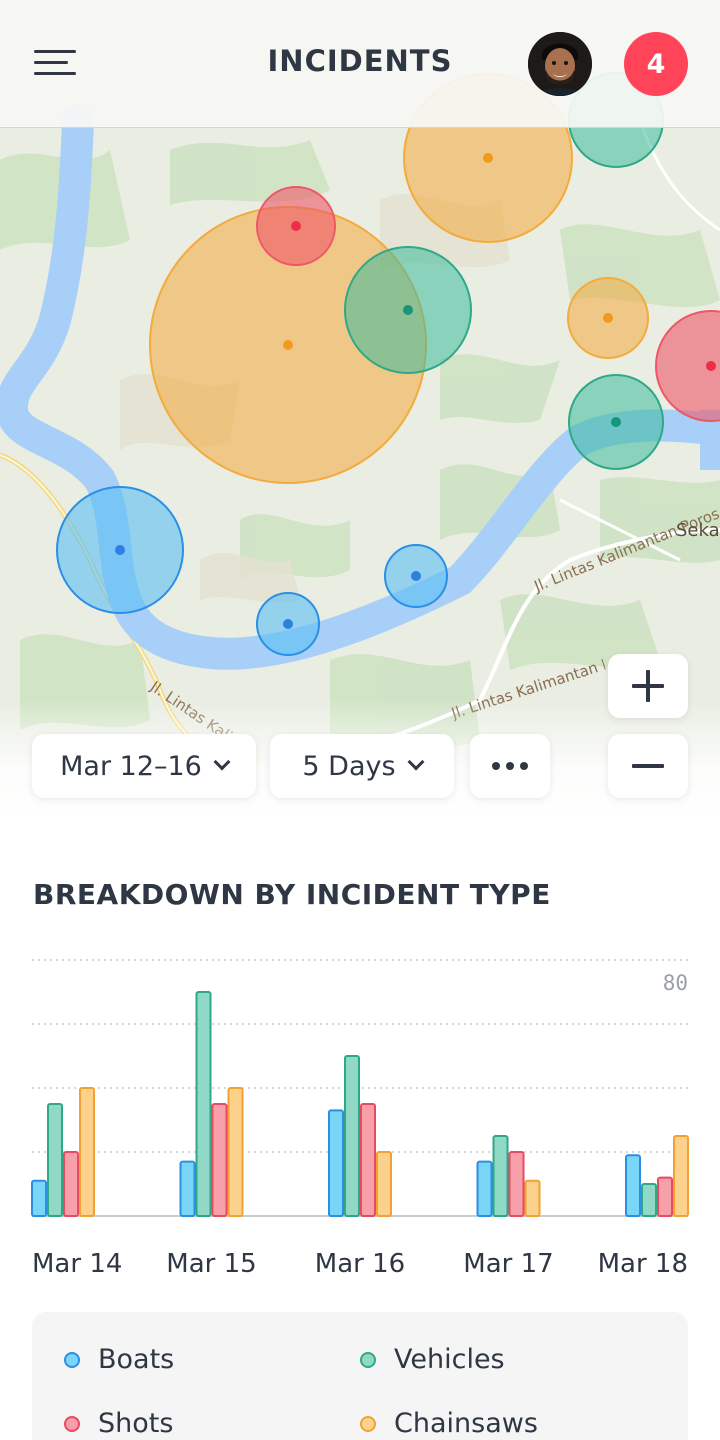 This screenshot has height=1440, width=720. I want to click on x-tick-label: Mar 16, so click(360, 1264).